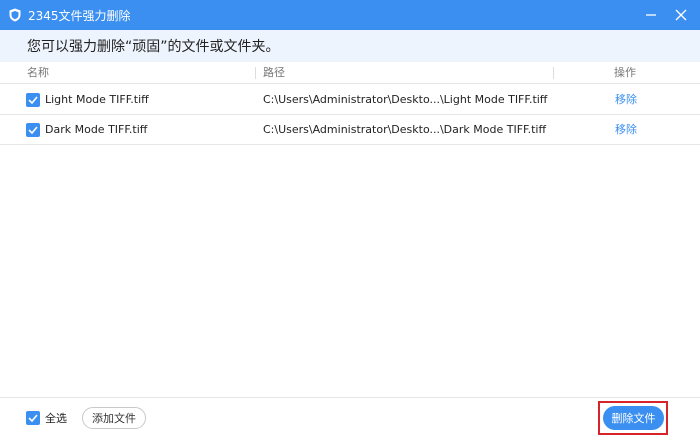  Describe the element at coordinates (153, 47) in the screenshot. I see `subheader-text: 您可以强力删除“顽固”的文件或文件夹。` at that location.